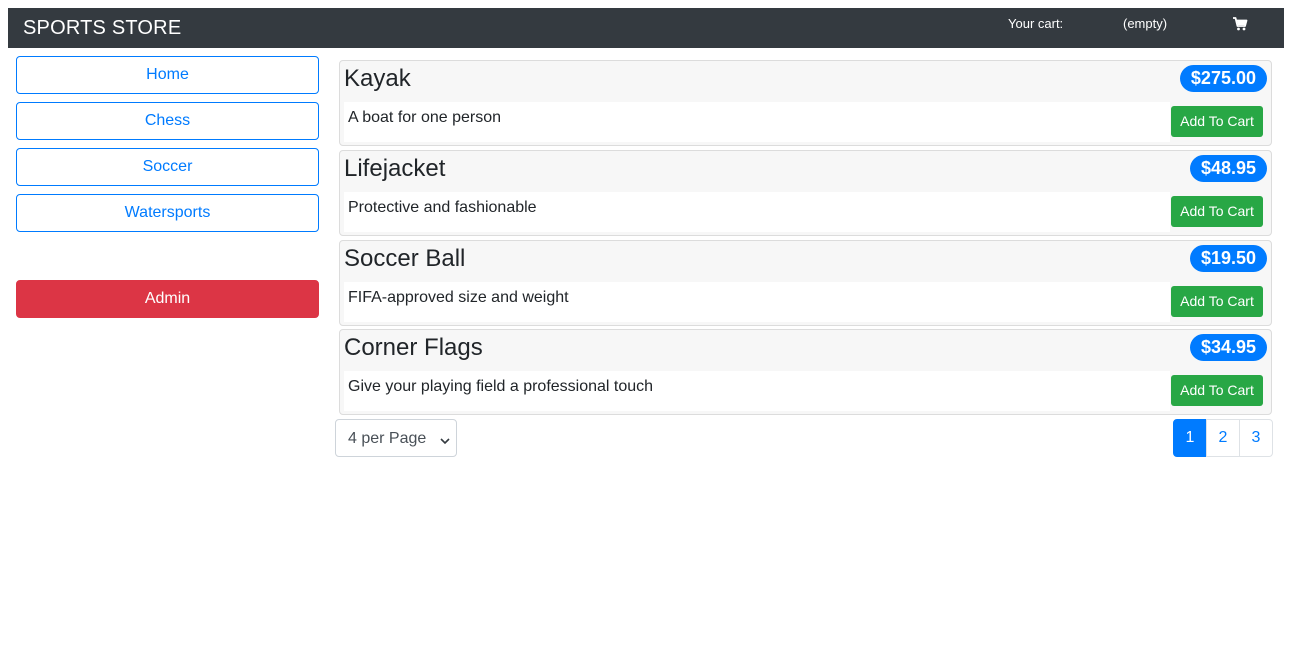 Image resolution: width=1292 pixels, height=656 pixels. Describe the element at coordinates (377, 78) in the screenshot. I see `product-name: Kayak` at that location.